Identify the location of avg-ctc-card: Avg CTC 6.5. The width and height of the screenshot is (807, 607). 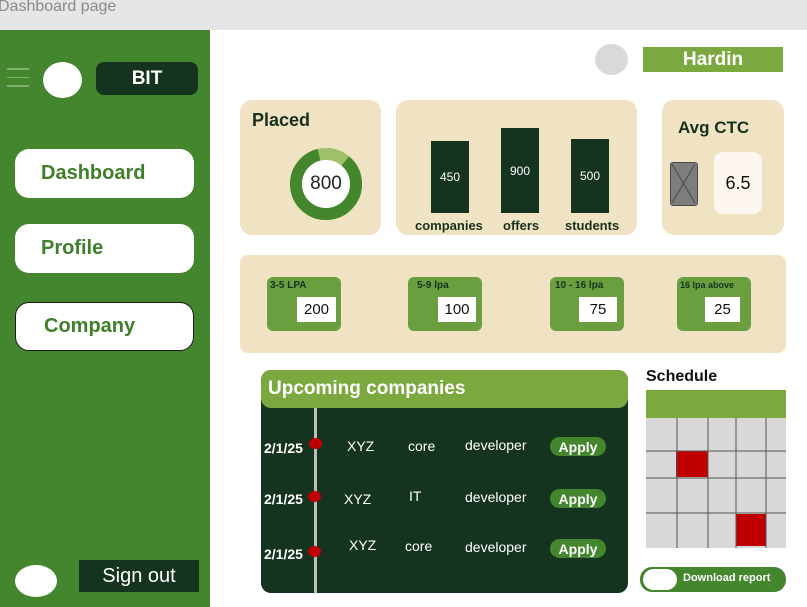
(723, 167).